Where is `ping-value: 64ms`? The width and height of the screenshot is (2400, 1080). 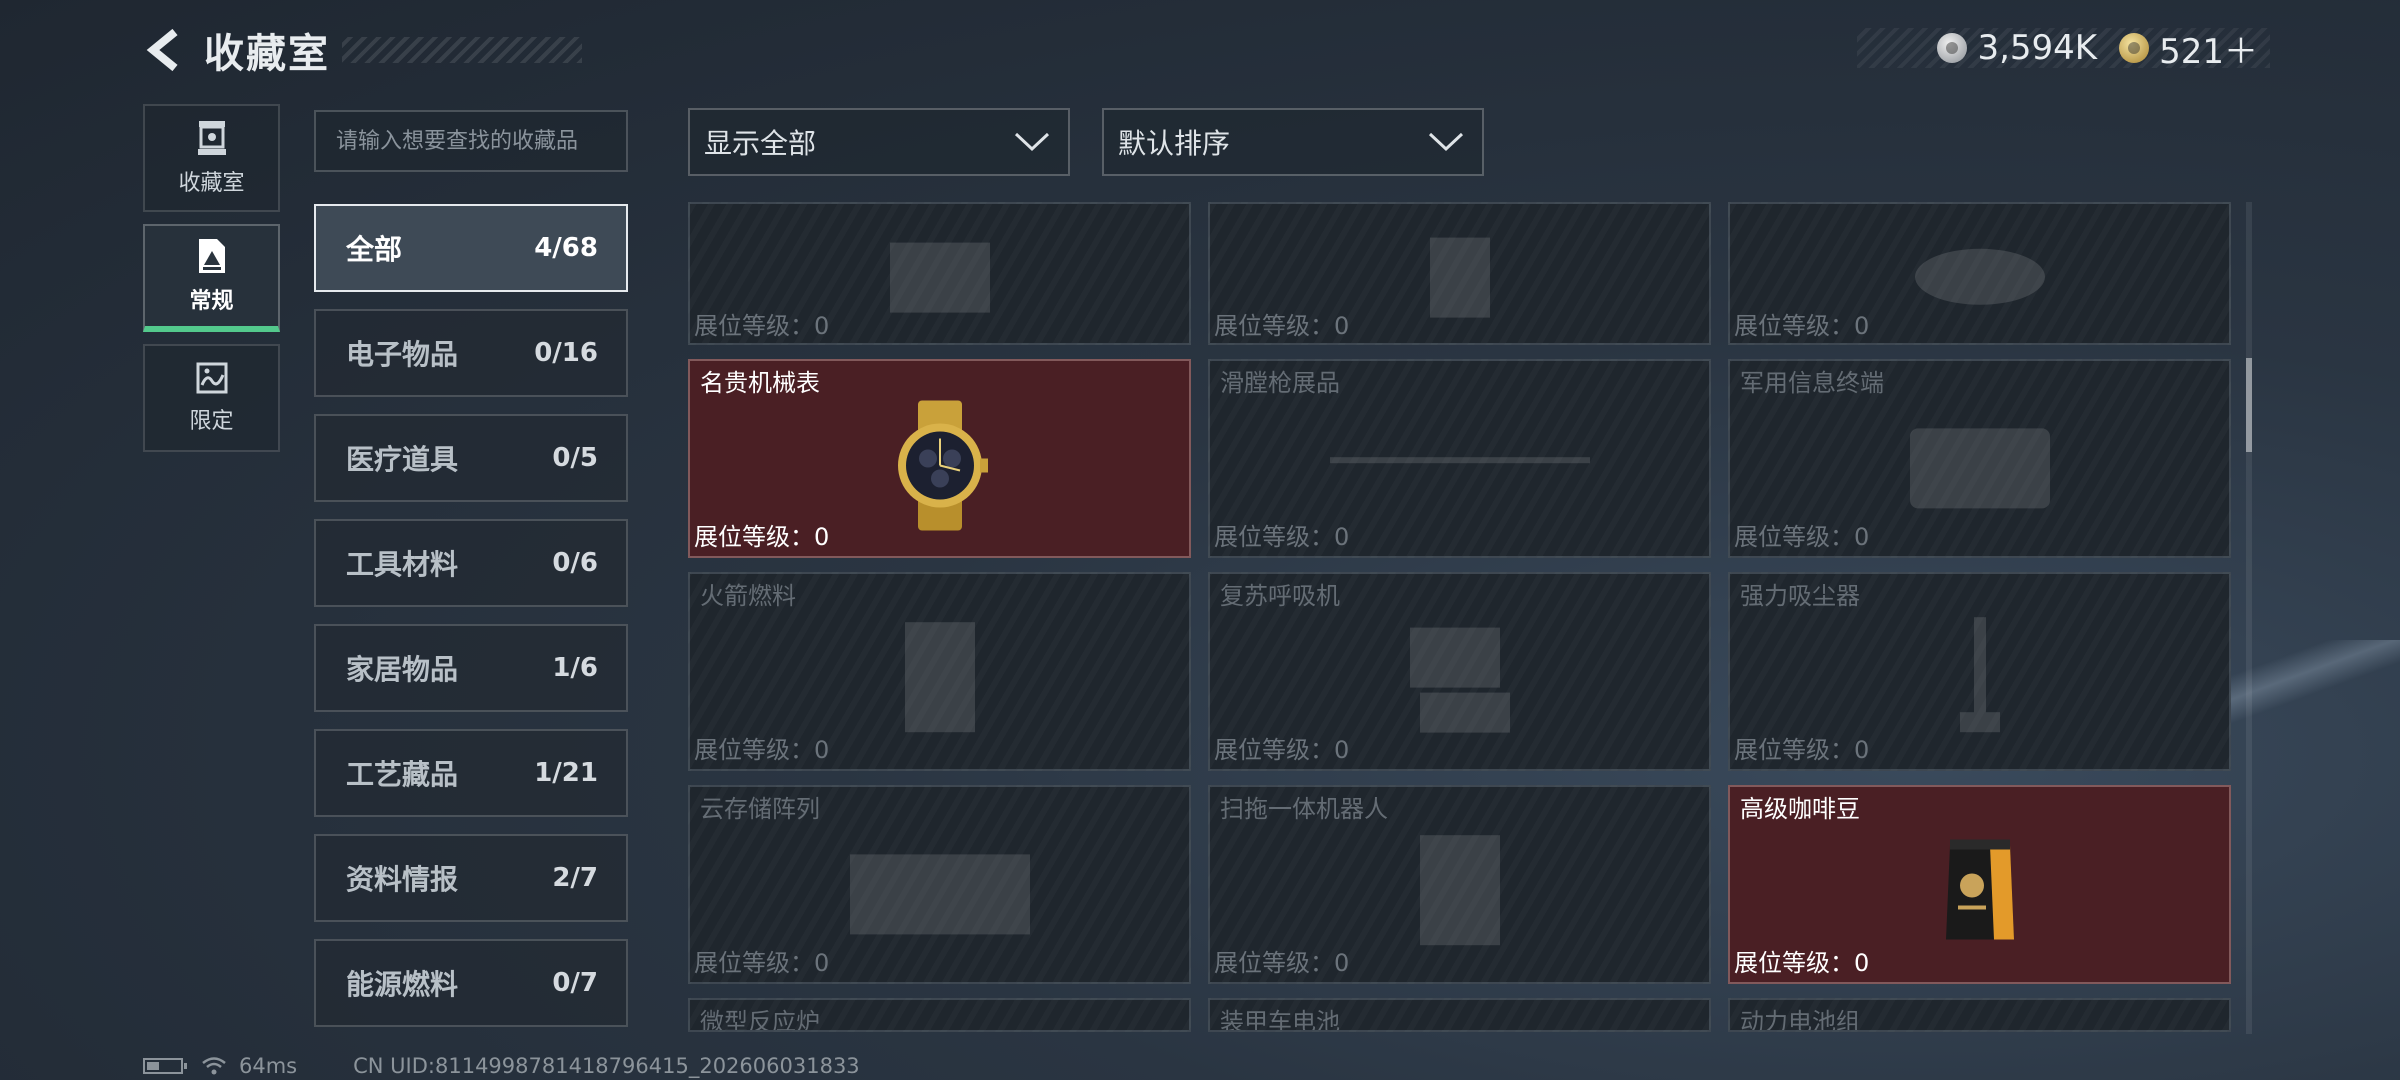
ping-value: 64ms is located at coordinates (268, 1066).